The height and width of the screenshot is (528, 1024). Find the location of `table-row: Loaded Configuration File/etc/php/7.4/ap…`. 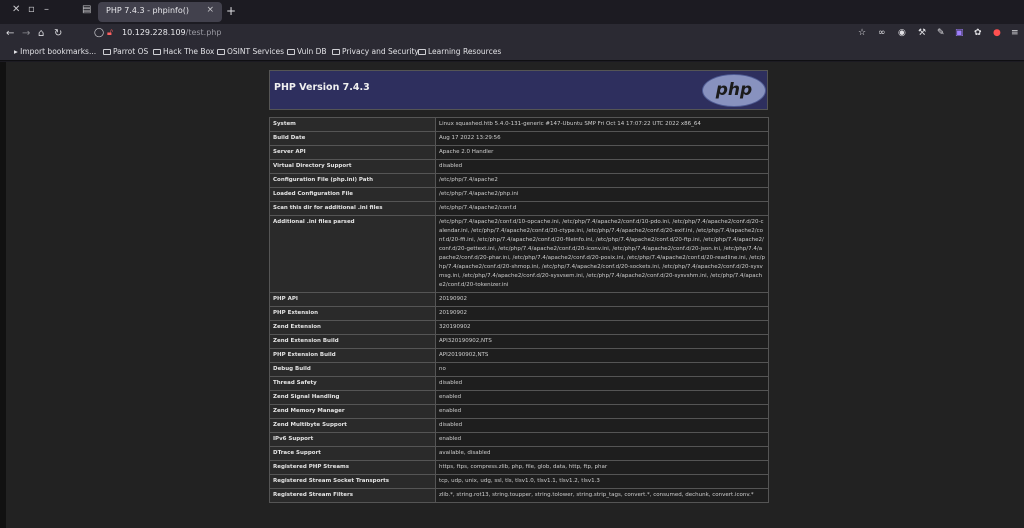

table-row: Loaded Configuration File/etc/php/7.4/ap… is located at coordinates (519, 194).